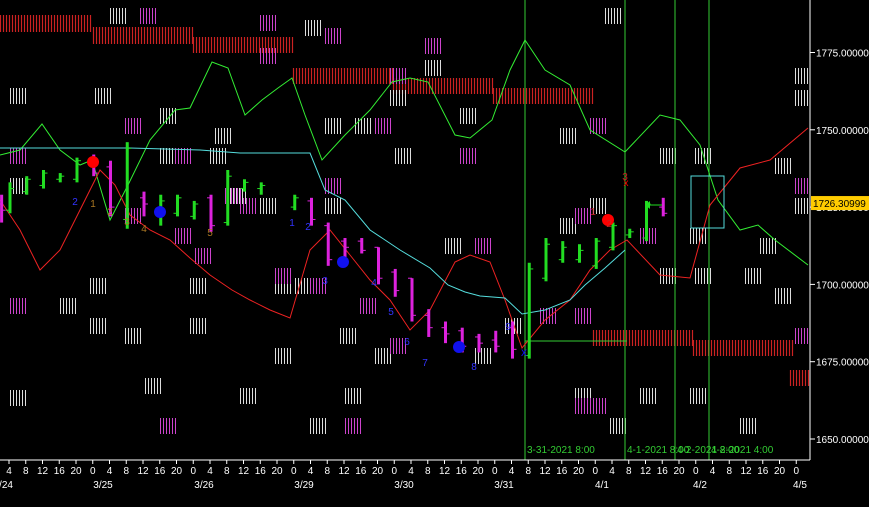 The image size is (869, 507). I want to click on wave-count-label: 4, so click(374, 283).